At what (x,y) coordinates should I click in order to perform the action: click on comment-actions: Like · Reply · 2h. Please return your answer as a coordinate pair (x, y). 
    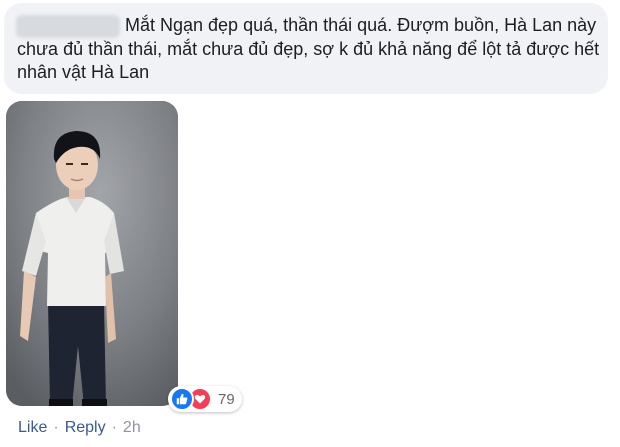
    Looking at the image, I should click on (79, 428).